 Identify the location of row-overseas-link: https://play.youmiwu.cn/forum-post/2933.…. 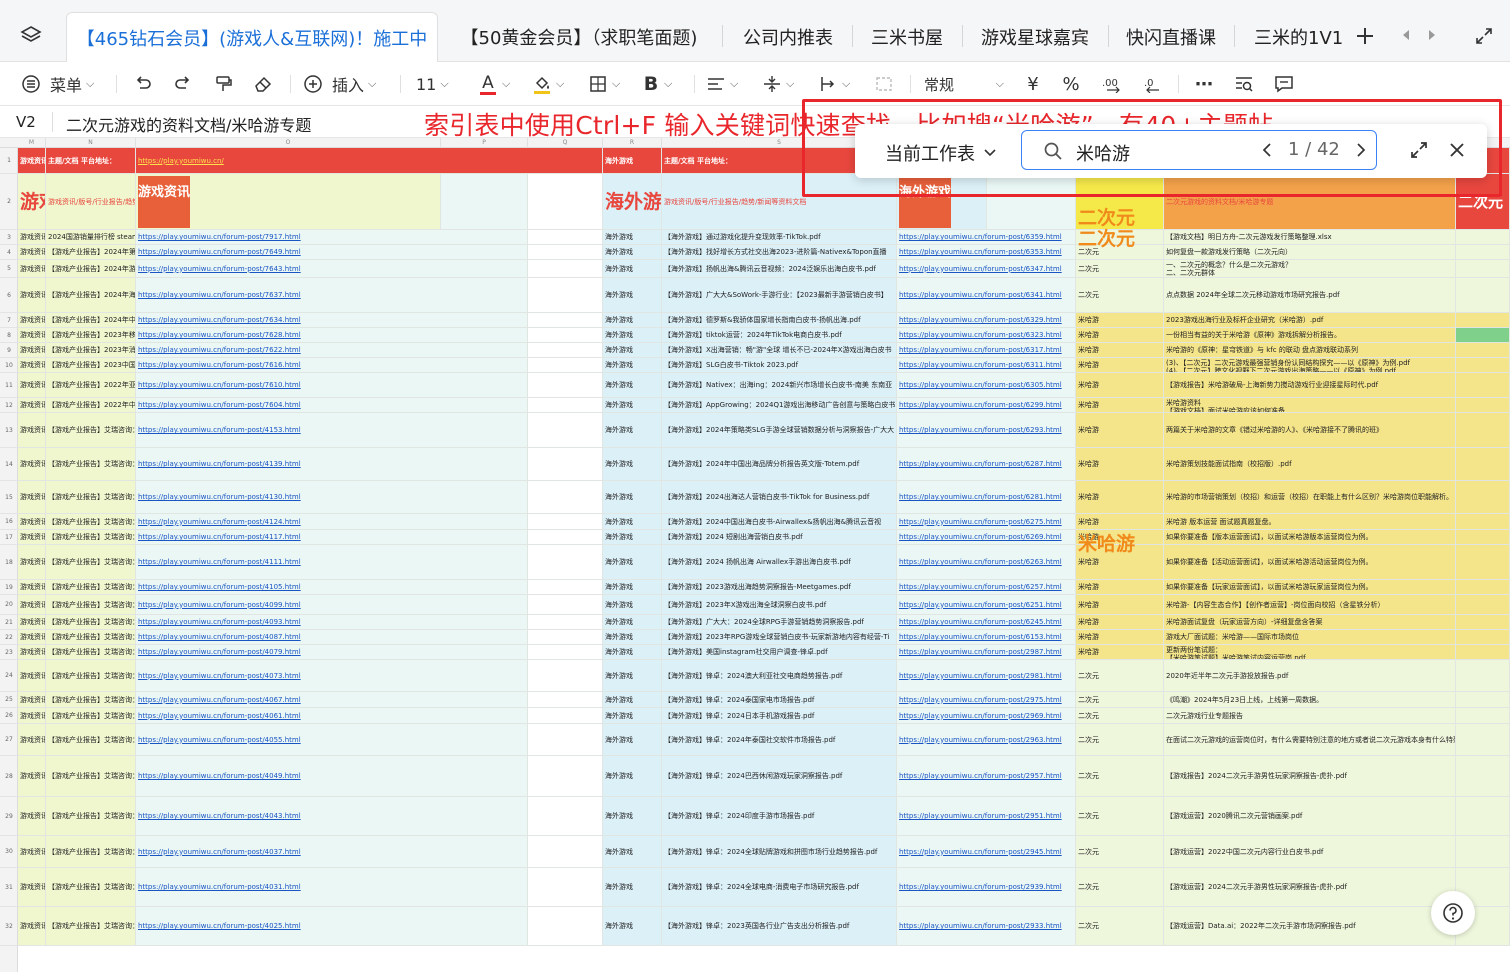
(986, 926).